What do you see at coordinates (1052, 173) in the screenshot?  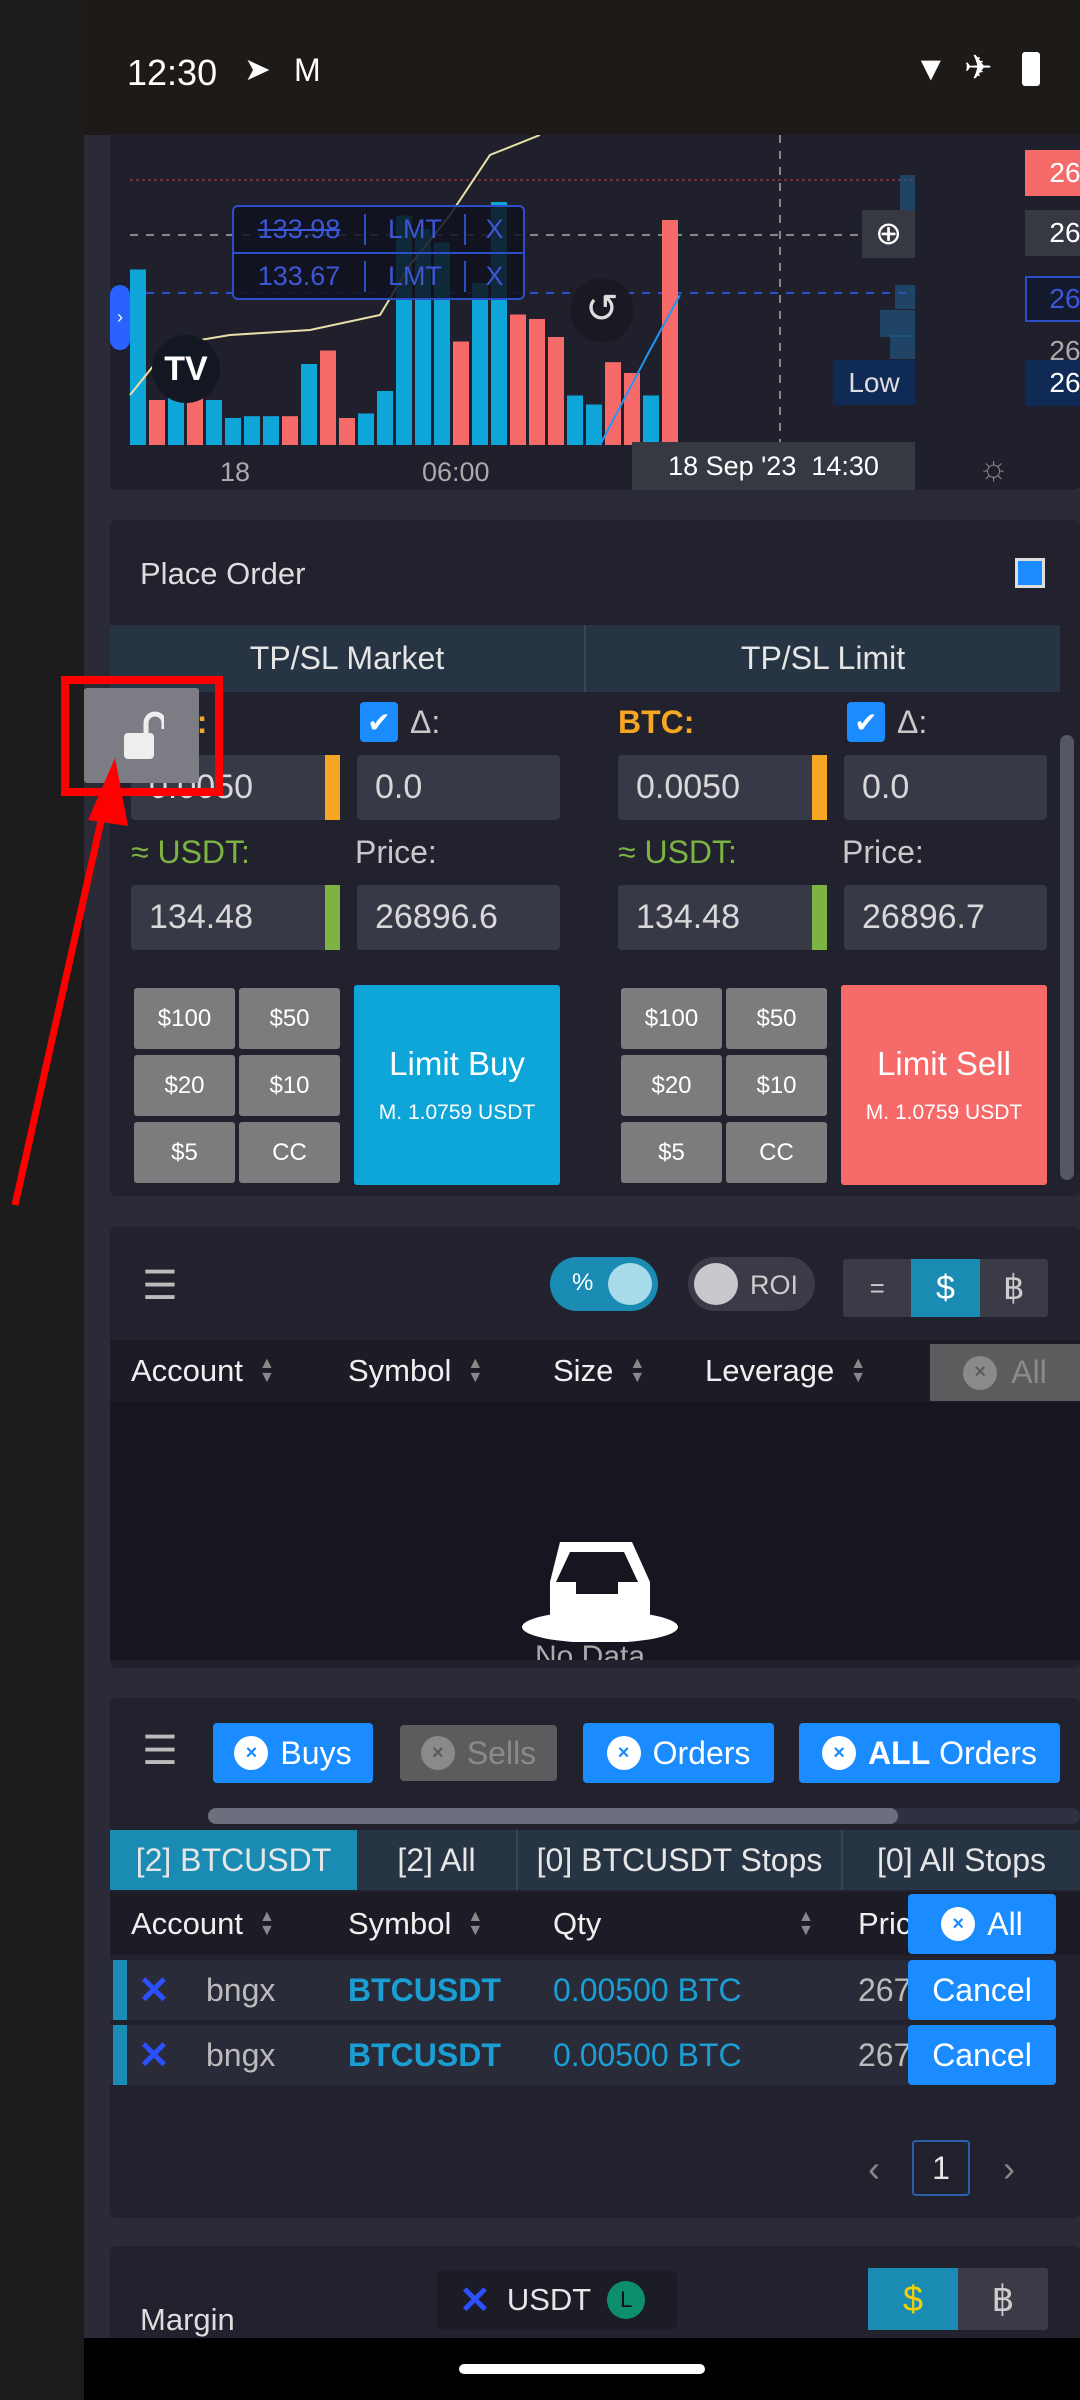 I see `ask-price-label: 26895.3` at bounding box center [1052, 173].